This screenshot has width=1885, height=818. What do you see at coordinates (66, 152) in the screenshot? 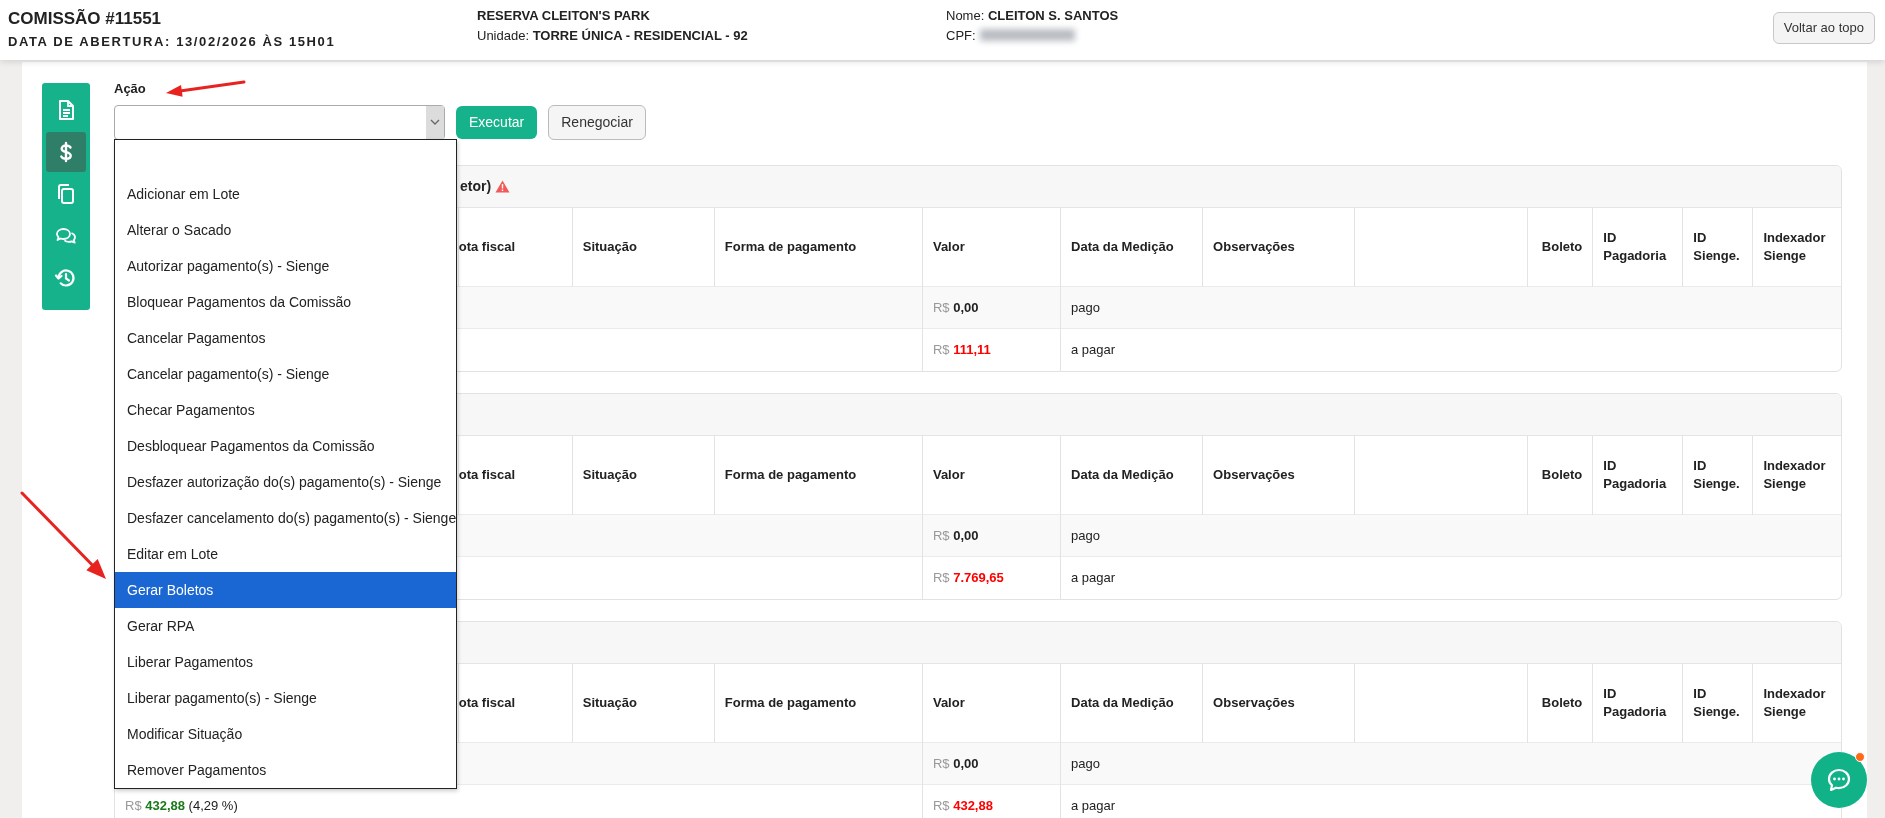
I see `sidebar-item` at bounding box center [66, 152].